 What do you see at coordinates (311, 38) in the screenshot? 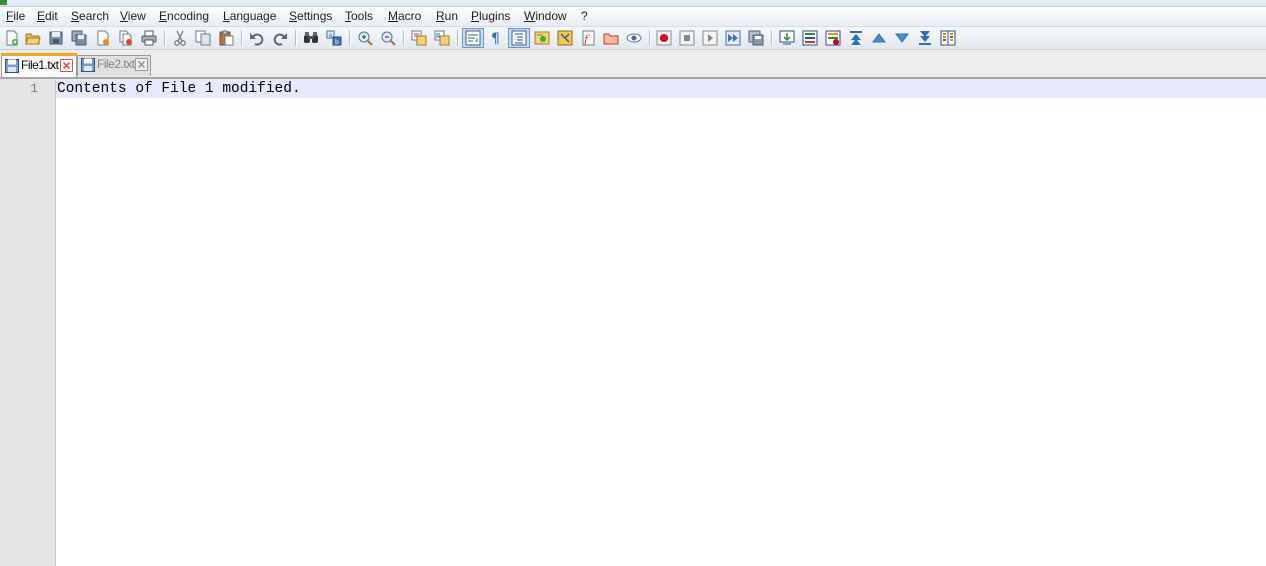
I see `find-icon` at bounding box center [311, 38].